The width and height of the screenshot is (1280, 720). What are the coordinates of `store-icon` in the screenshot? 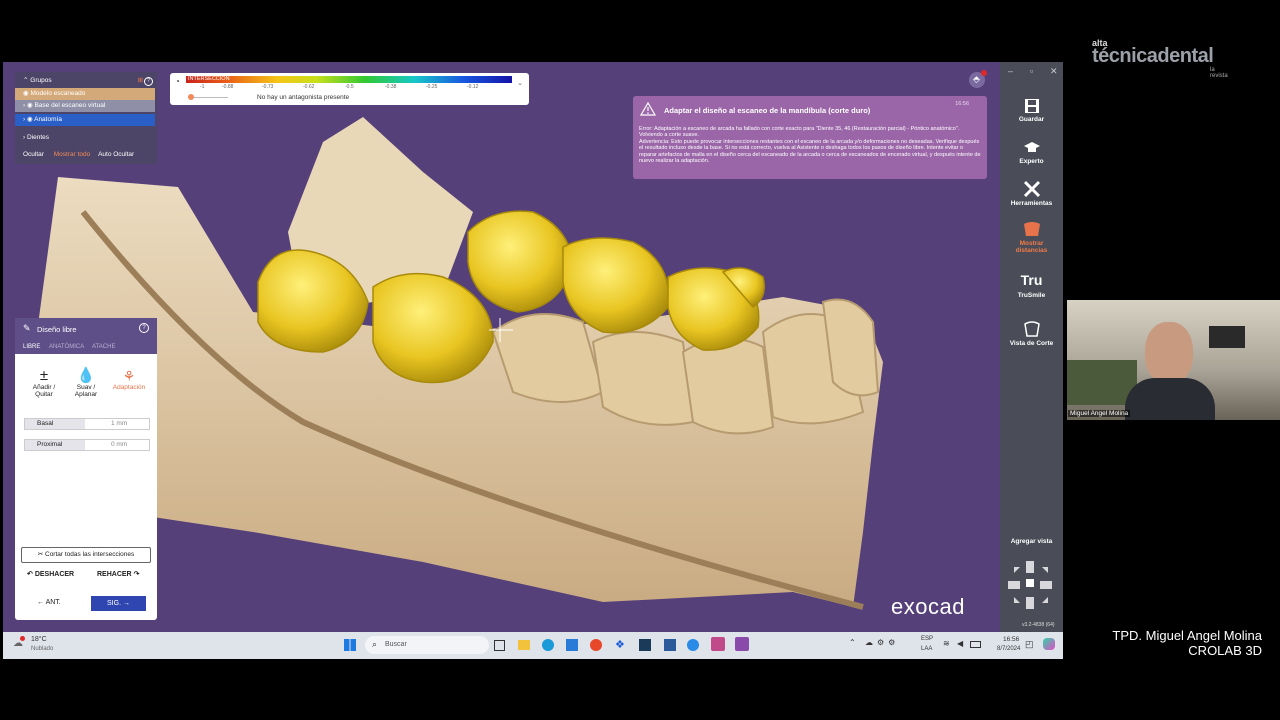 It's located at (572, 645).